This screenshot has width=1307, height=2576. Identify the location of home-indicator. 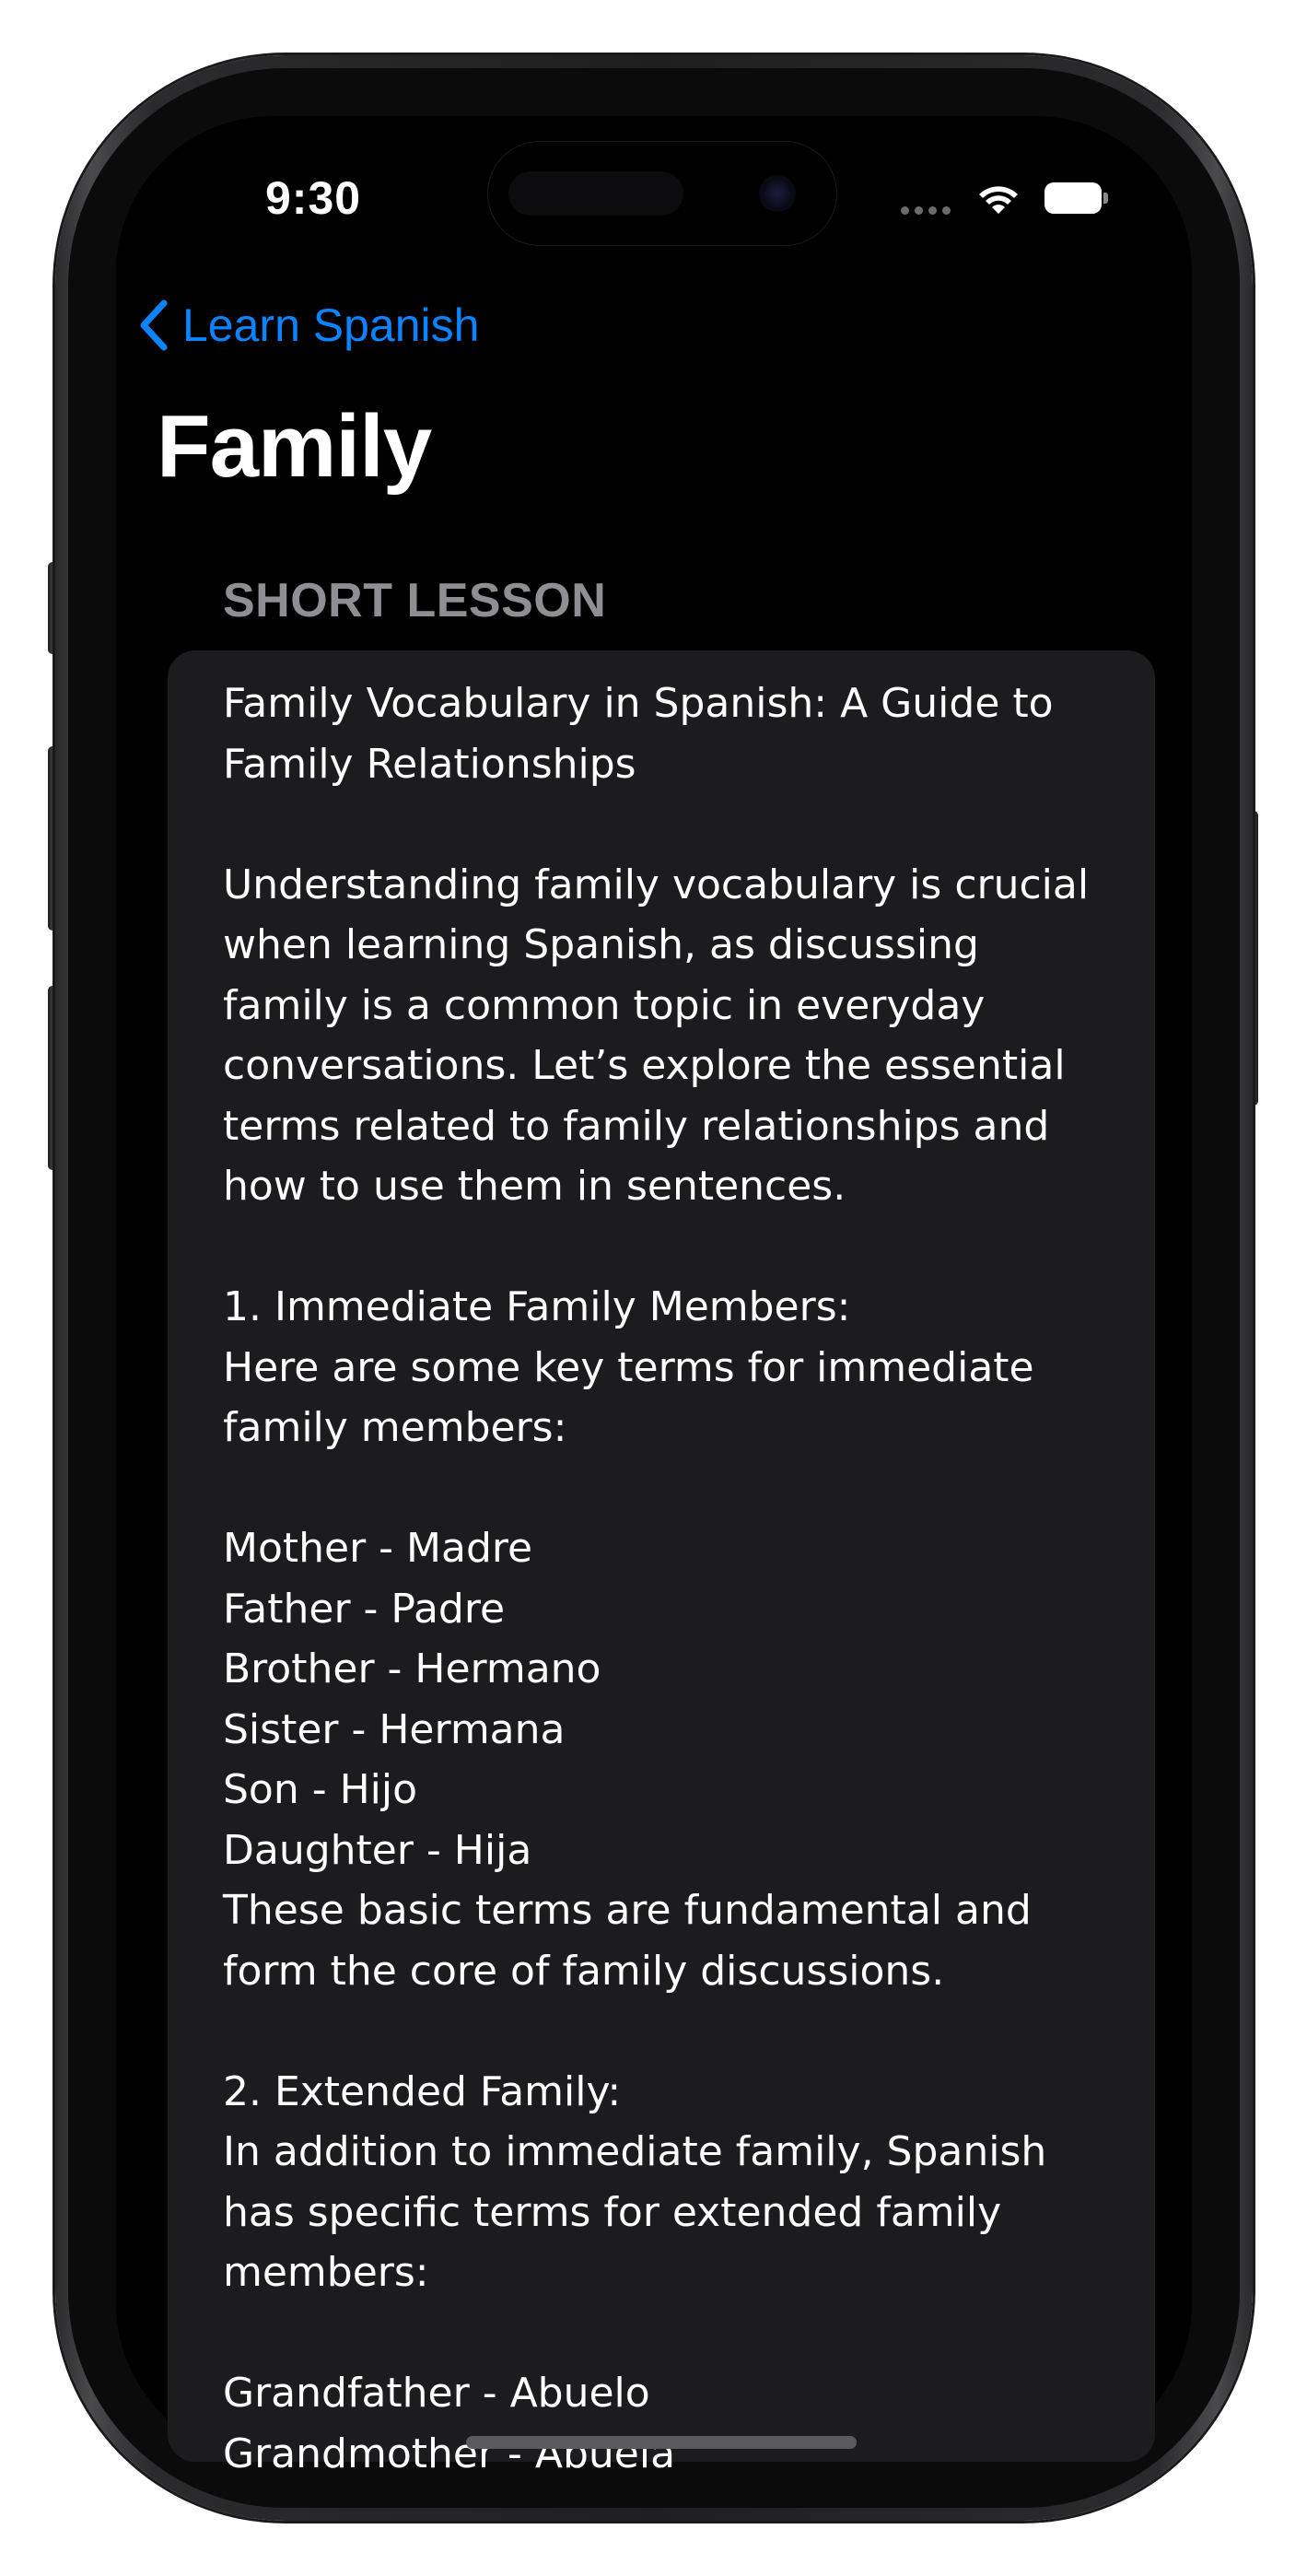
(662, 2442).